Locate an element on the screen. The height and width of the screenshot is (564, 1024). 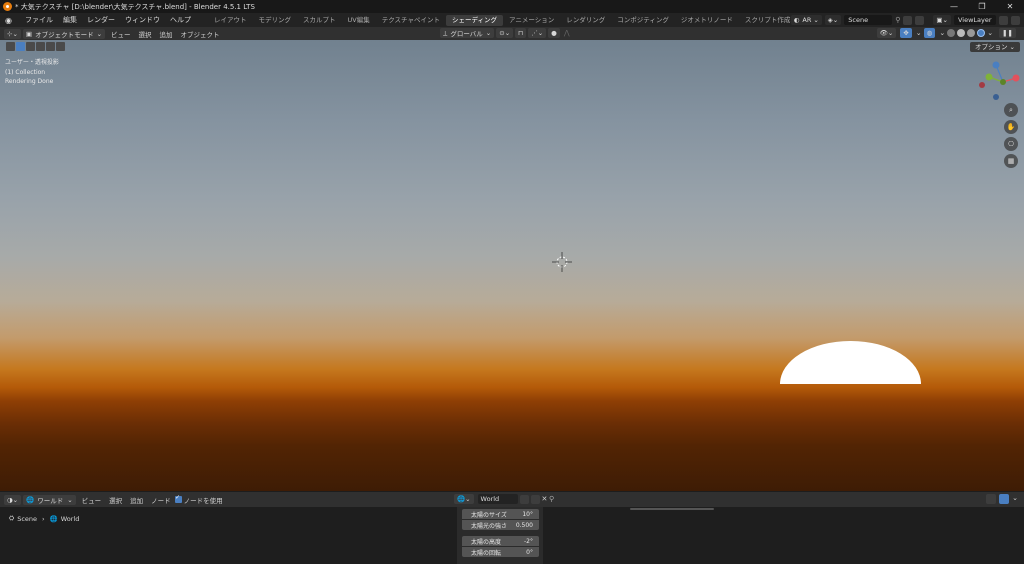
close-button: ✕ is located at coordinates (1010, 6).